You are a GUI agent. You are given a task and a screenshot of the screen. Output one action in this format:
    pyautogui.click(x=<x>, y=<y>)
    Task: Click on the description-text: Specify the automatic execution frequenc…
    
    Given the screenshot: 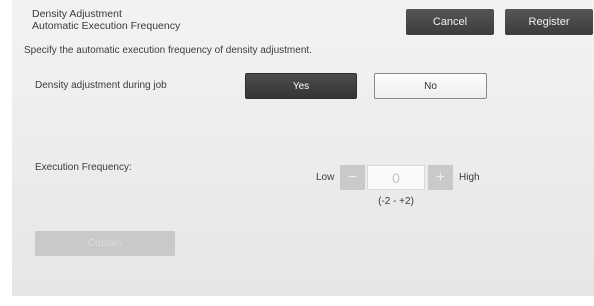 What is the action you would take?
    pyautogui.click(x=168, y=50)
    